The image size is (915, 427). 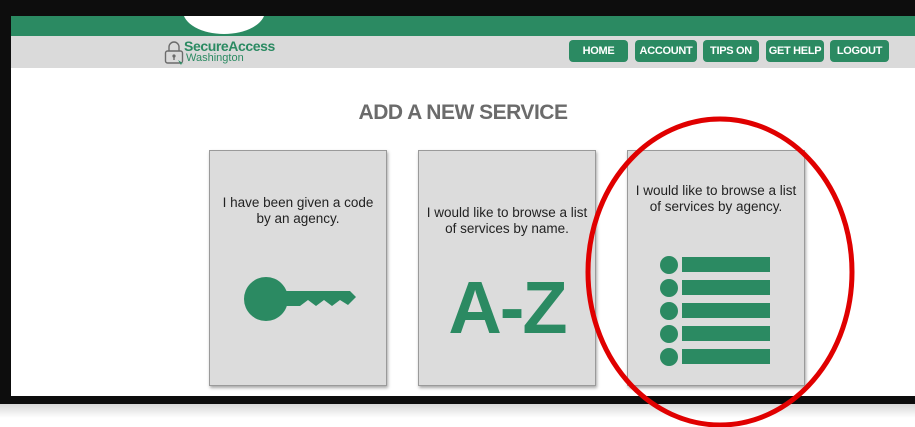 What do you see at coordinates (457, 8) in the screenshot?
I see `frame-top` at bounding box center [457, 8].